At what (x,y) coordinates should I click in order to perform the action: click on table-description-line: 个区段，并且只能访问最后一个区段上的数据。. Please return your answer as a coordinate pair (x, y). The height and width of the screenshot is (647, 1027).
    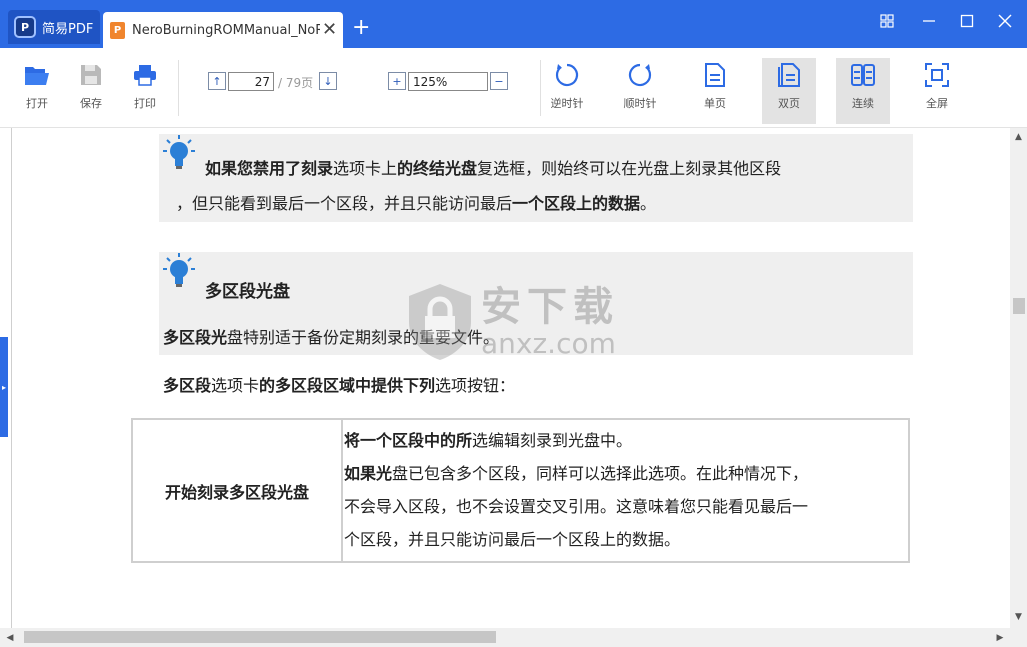
    Looking at the image, I should click on (626, 539).